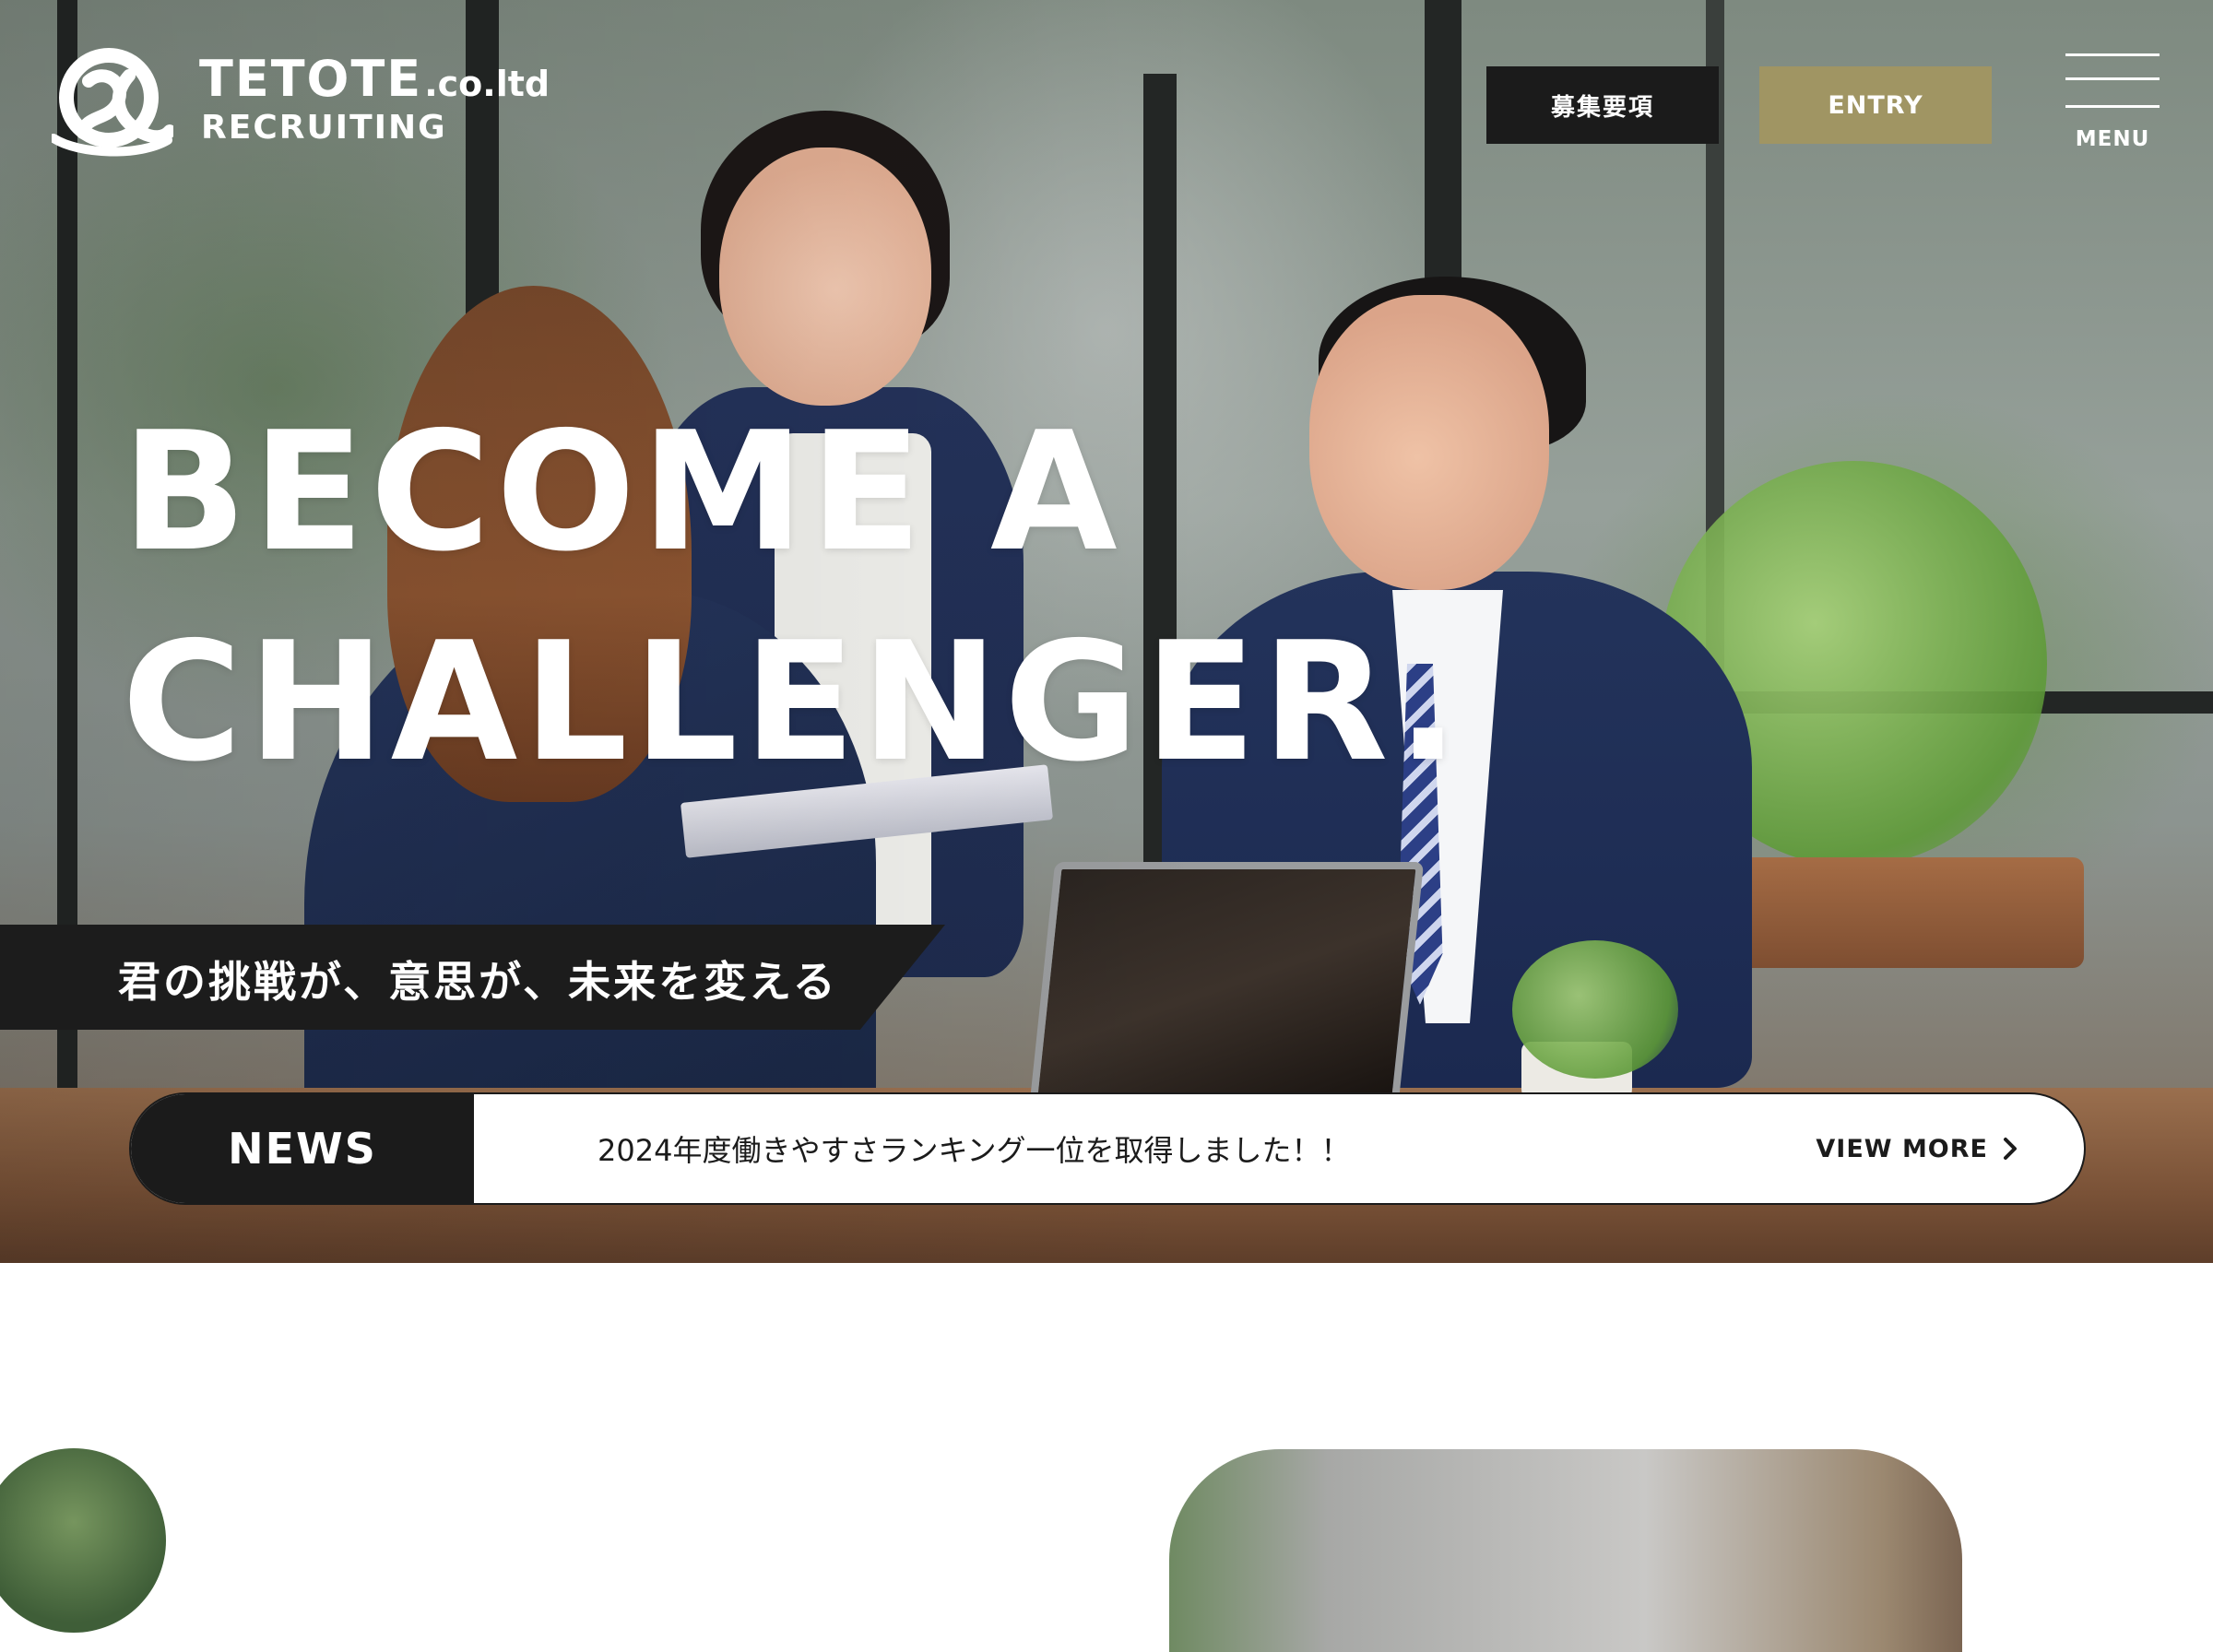 Image resolution: width=2213 pixels, height=1652 pixels. What do you see at coordinates (2112, 139) in the screenshot?
I see `menu-label: MENU` at bounding box center [2112, 139].